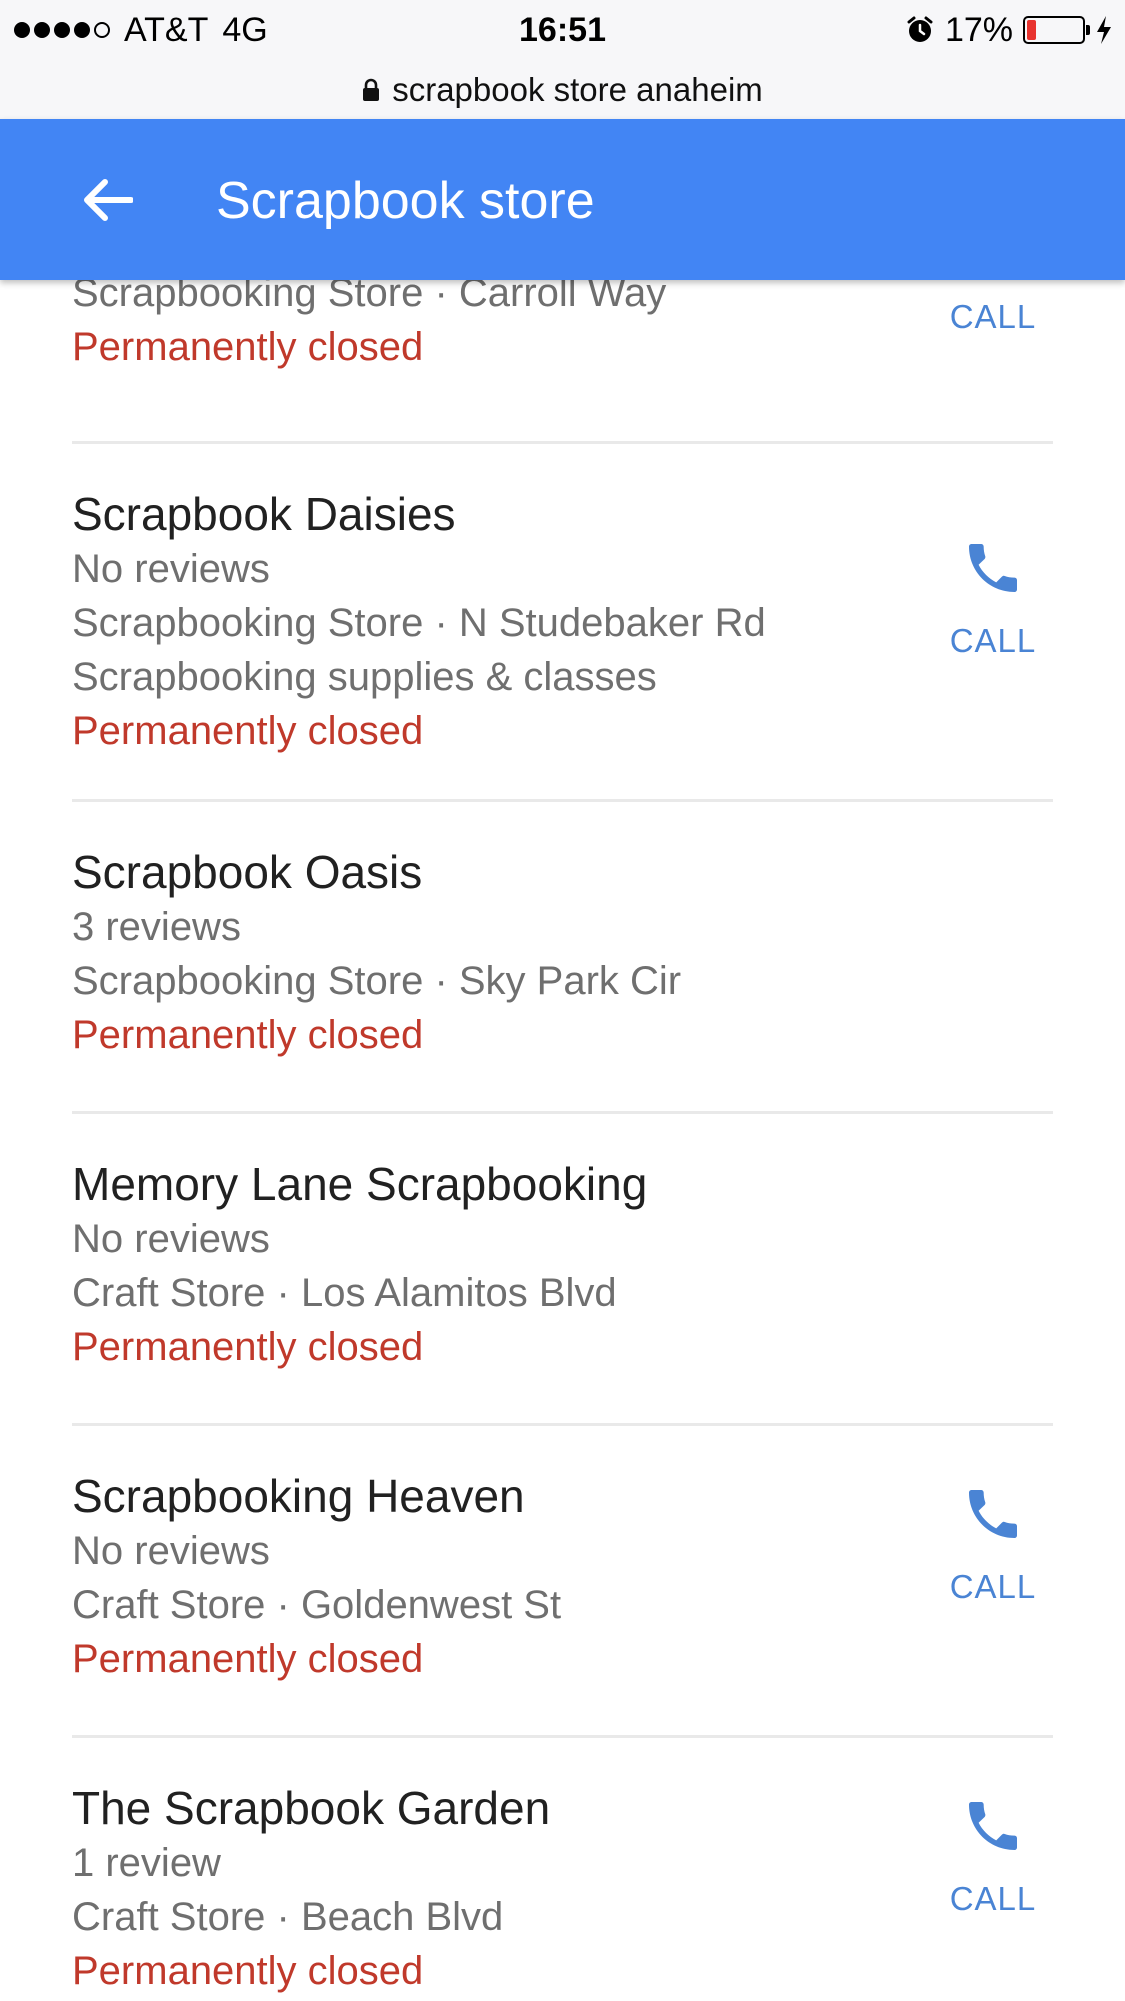 Image resolution: width=1125 pixels, height=2001 pixels. Describe the element at coordinates (978, 30) in the screenshot. I see `battery-percent: 17%` at that location.